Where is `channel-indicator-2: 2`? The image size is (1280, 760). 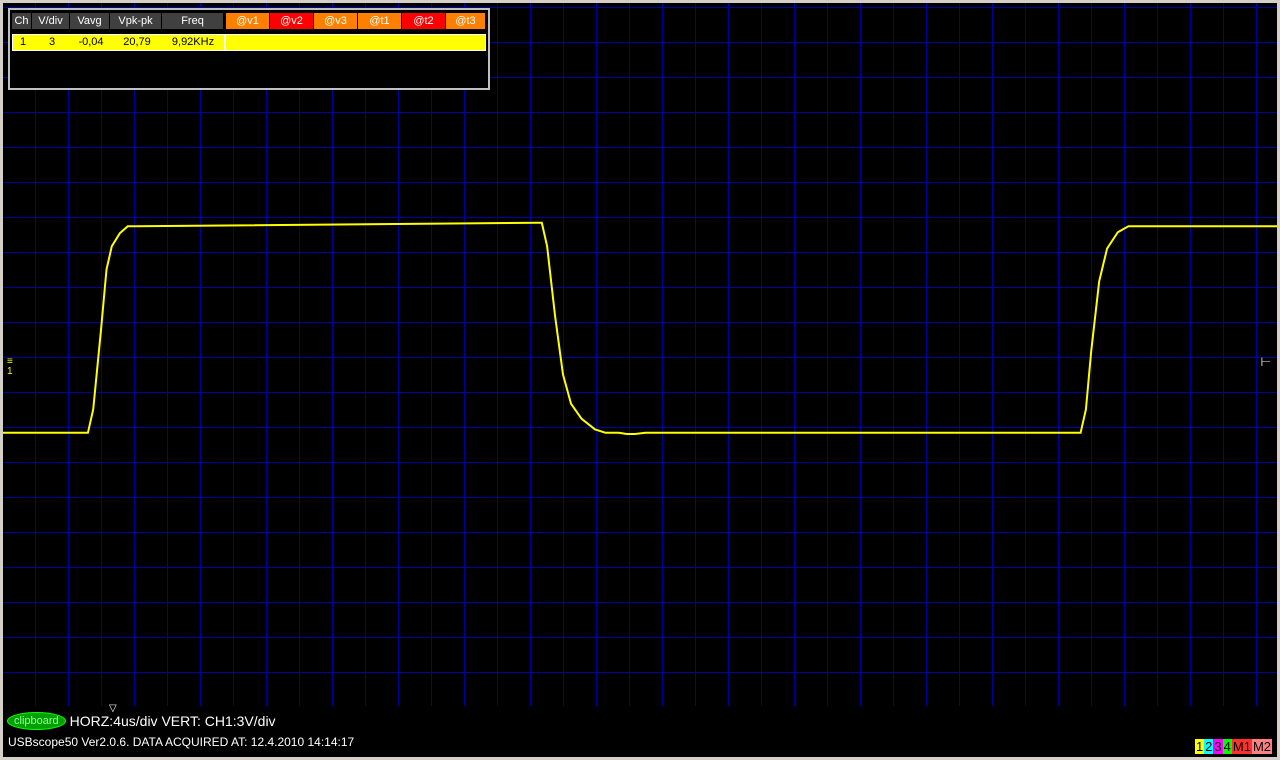 channel-indicator-2: 2 is located at coordinates (1209, 746).